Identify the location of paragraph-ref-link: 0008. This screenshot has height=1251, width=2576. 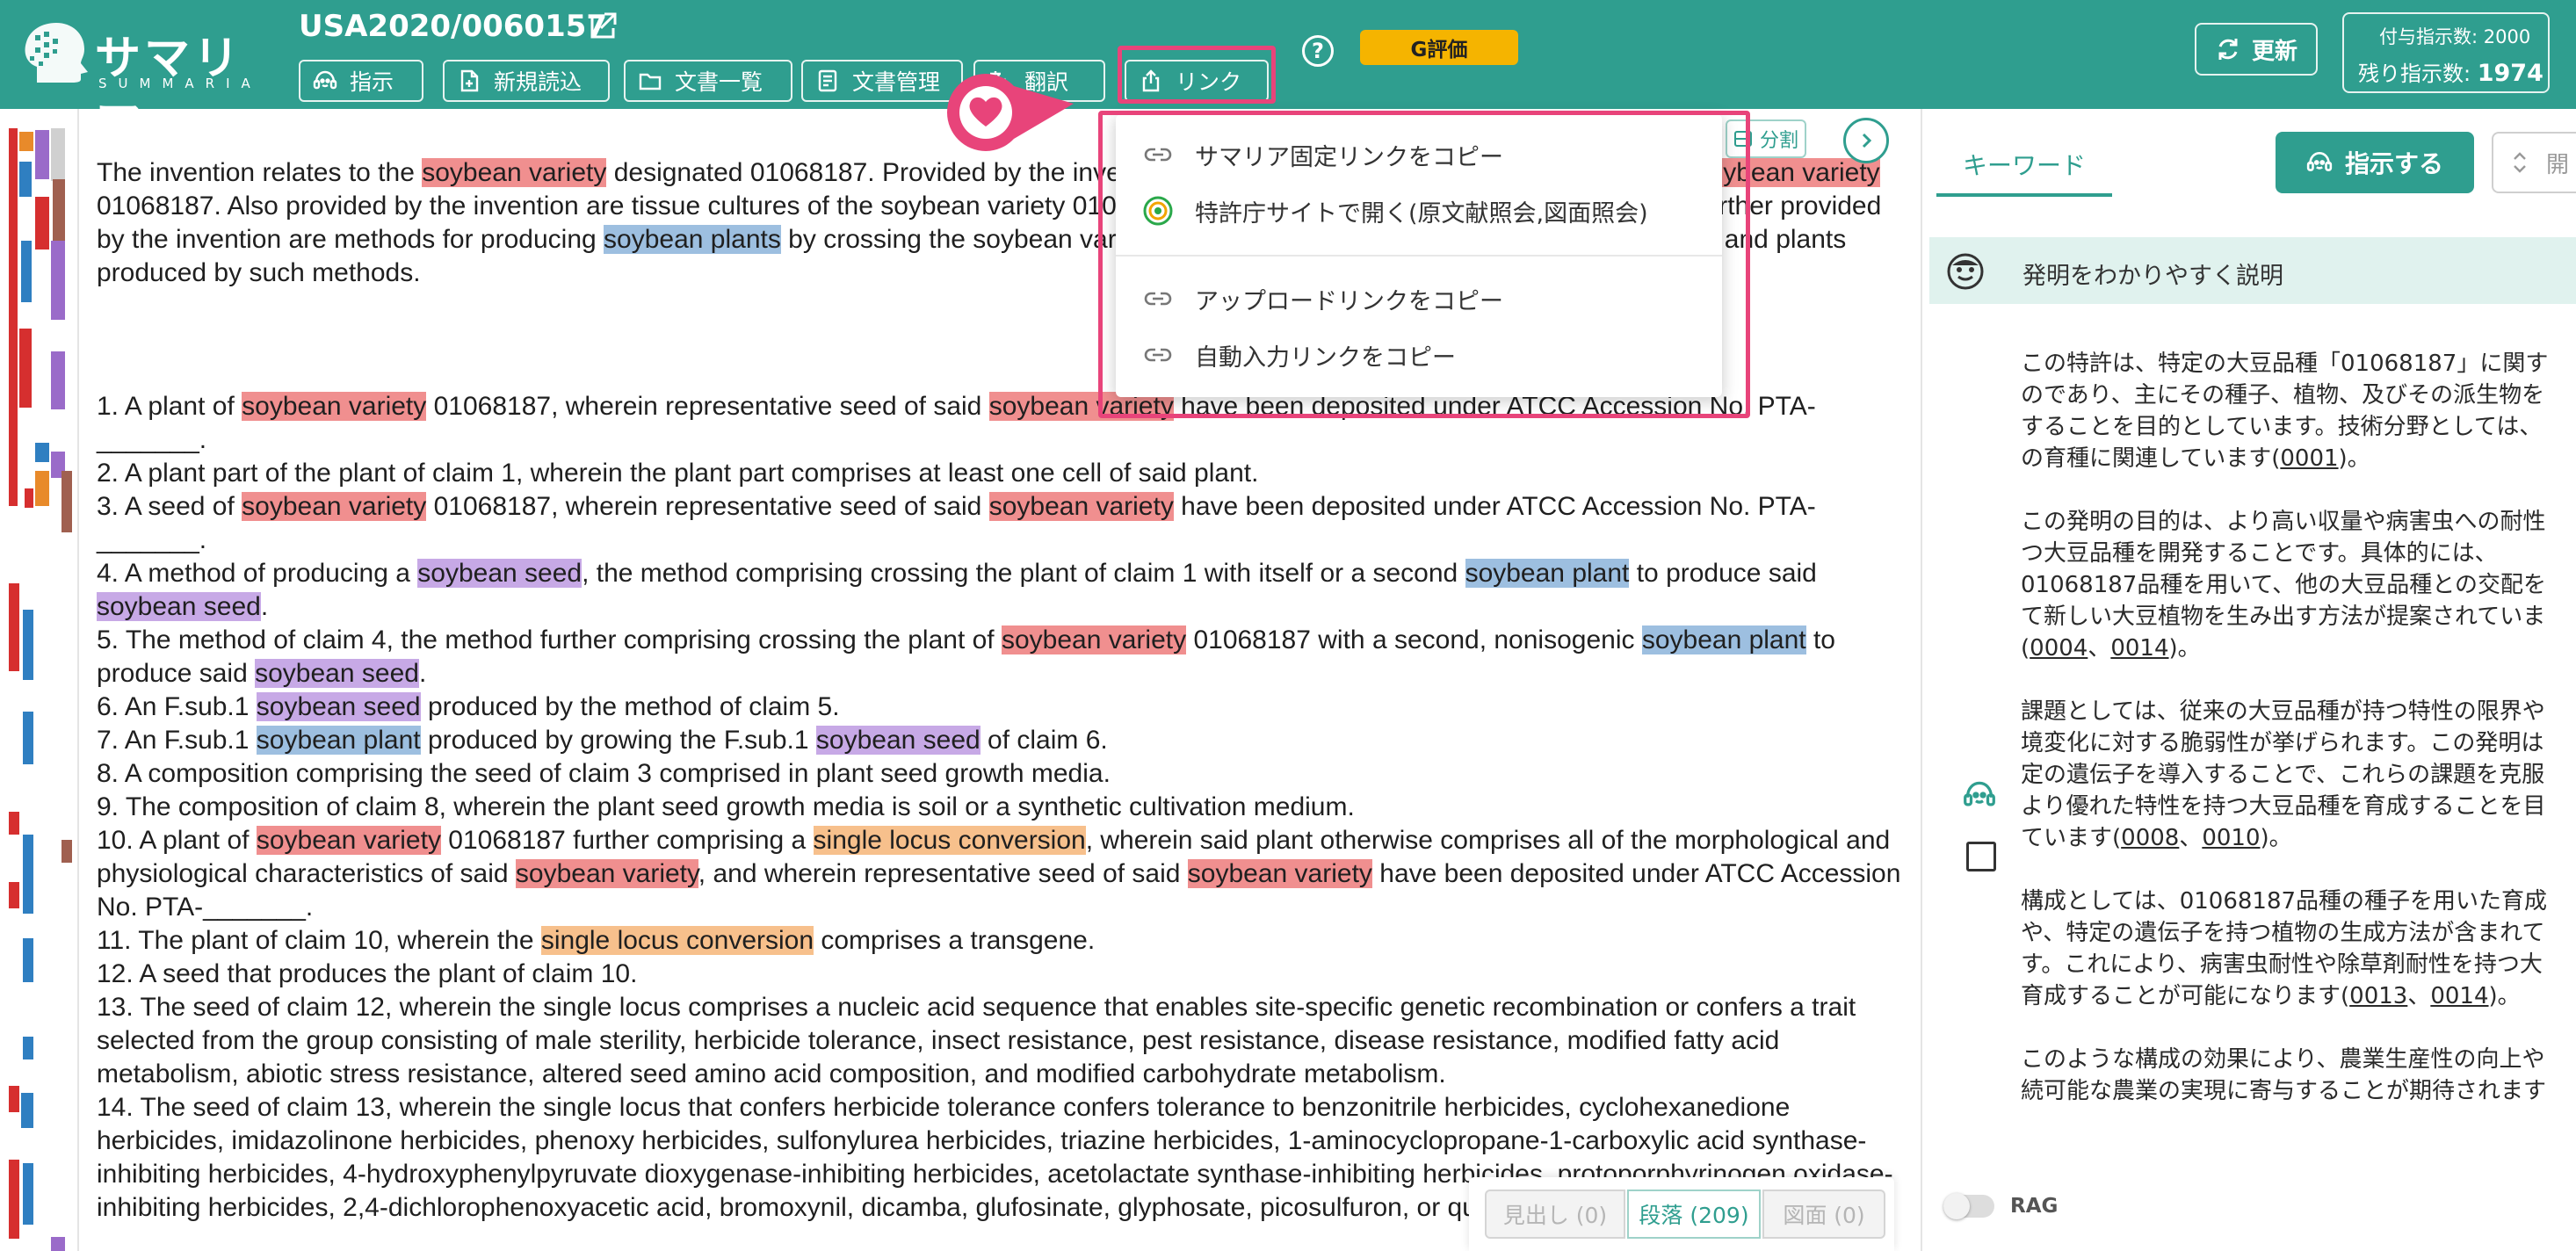
(2150, 838).